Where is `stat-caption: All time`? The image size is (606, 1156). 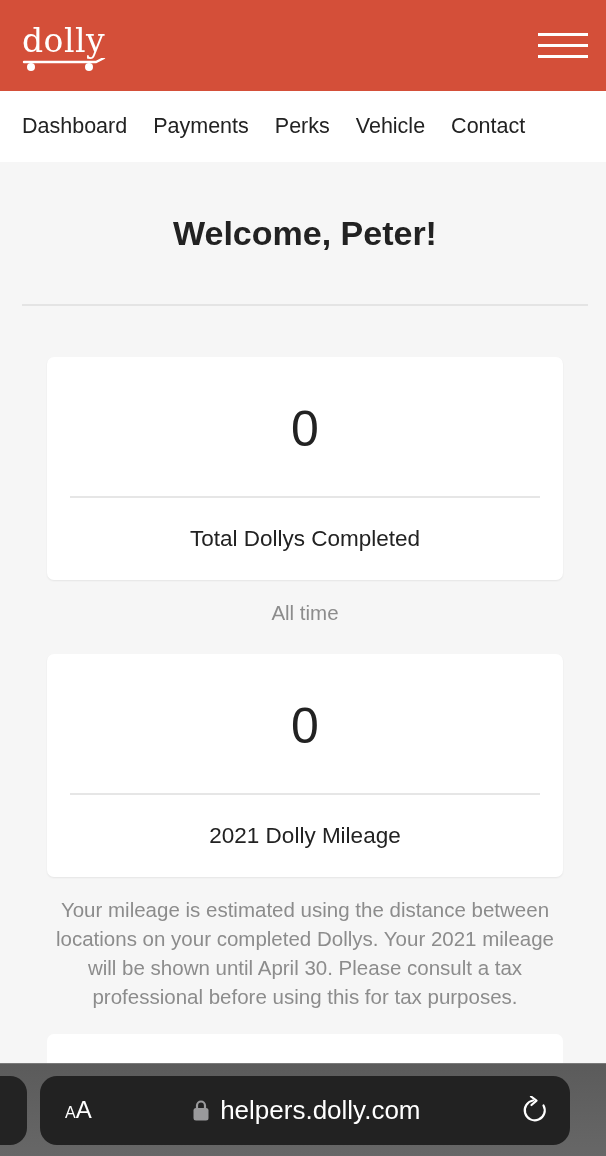
stat-caption: All time is located at coordinates (305, 613).